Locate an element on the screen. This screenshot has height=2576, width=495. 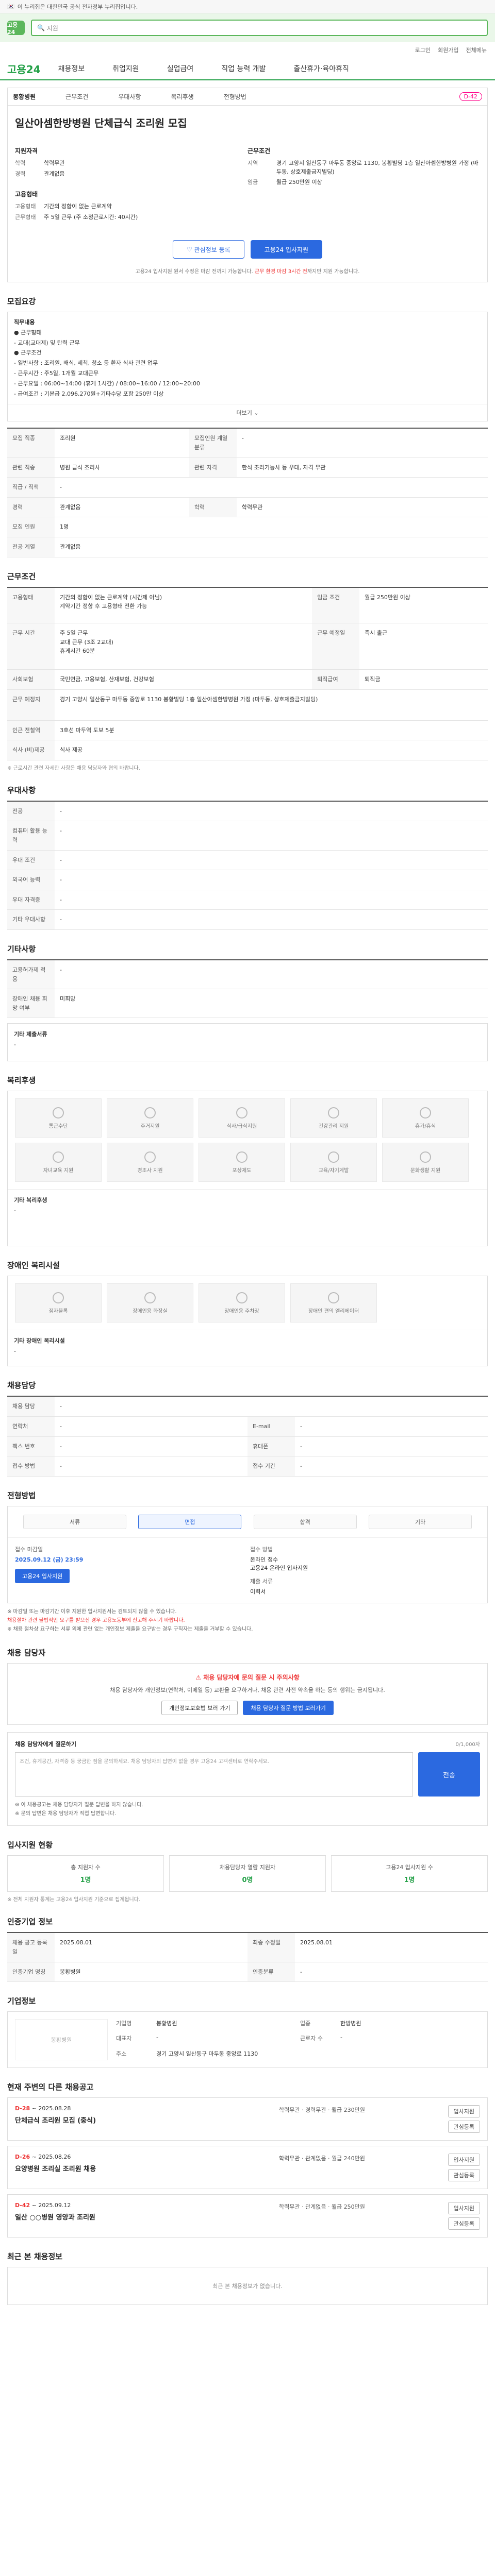
nav-jobs: 채용정보 is located at coordinates (71, 68).